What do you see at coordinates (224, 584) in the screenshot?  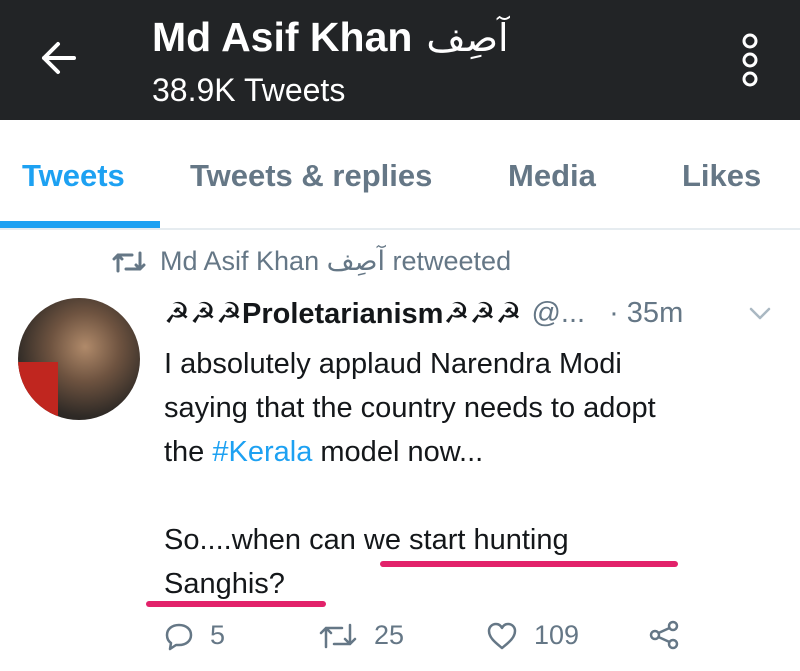 I see `tweet-line: Sanghis?` at bounding box center [224, 584].